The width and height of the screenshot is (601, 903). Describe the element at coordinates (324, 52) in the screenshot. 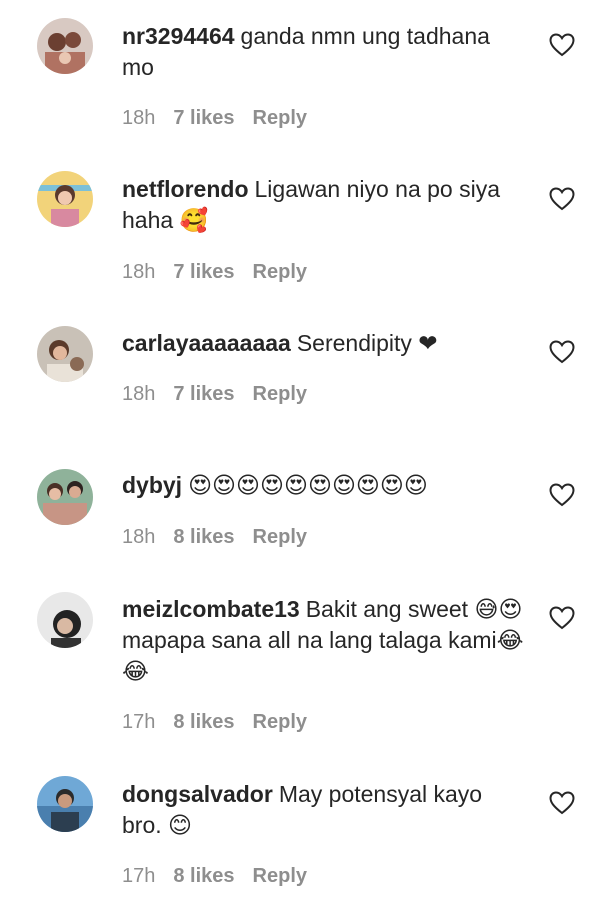

I see `comment-text-block: nr3294464 ganda nmn ung tadhana mo` at that location.